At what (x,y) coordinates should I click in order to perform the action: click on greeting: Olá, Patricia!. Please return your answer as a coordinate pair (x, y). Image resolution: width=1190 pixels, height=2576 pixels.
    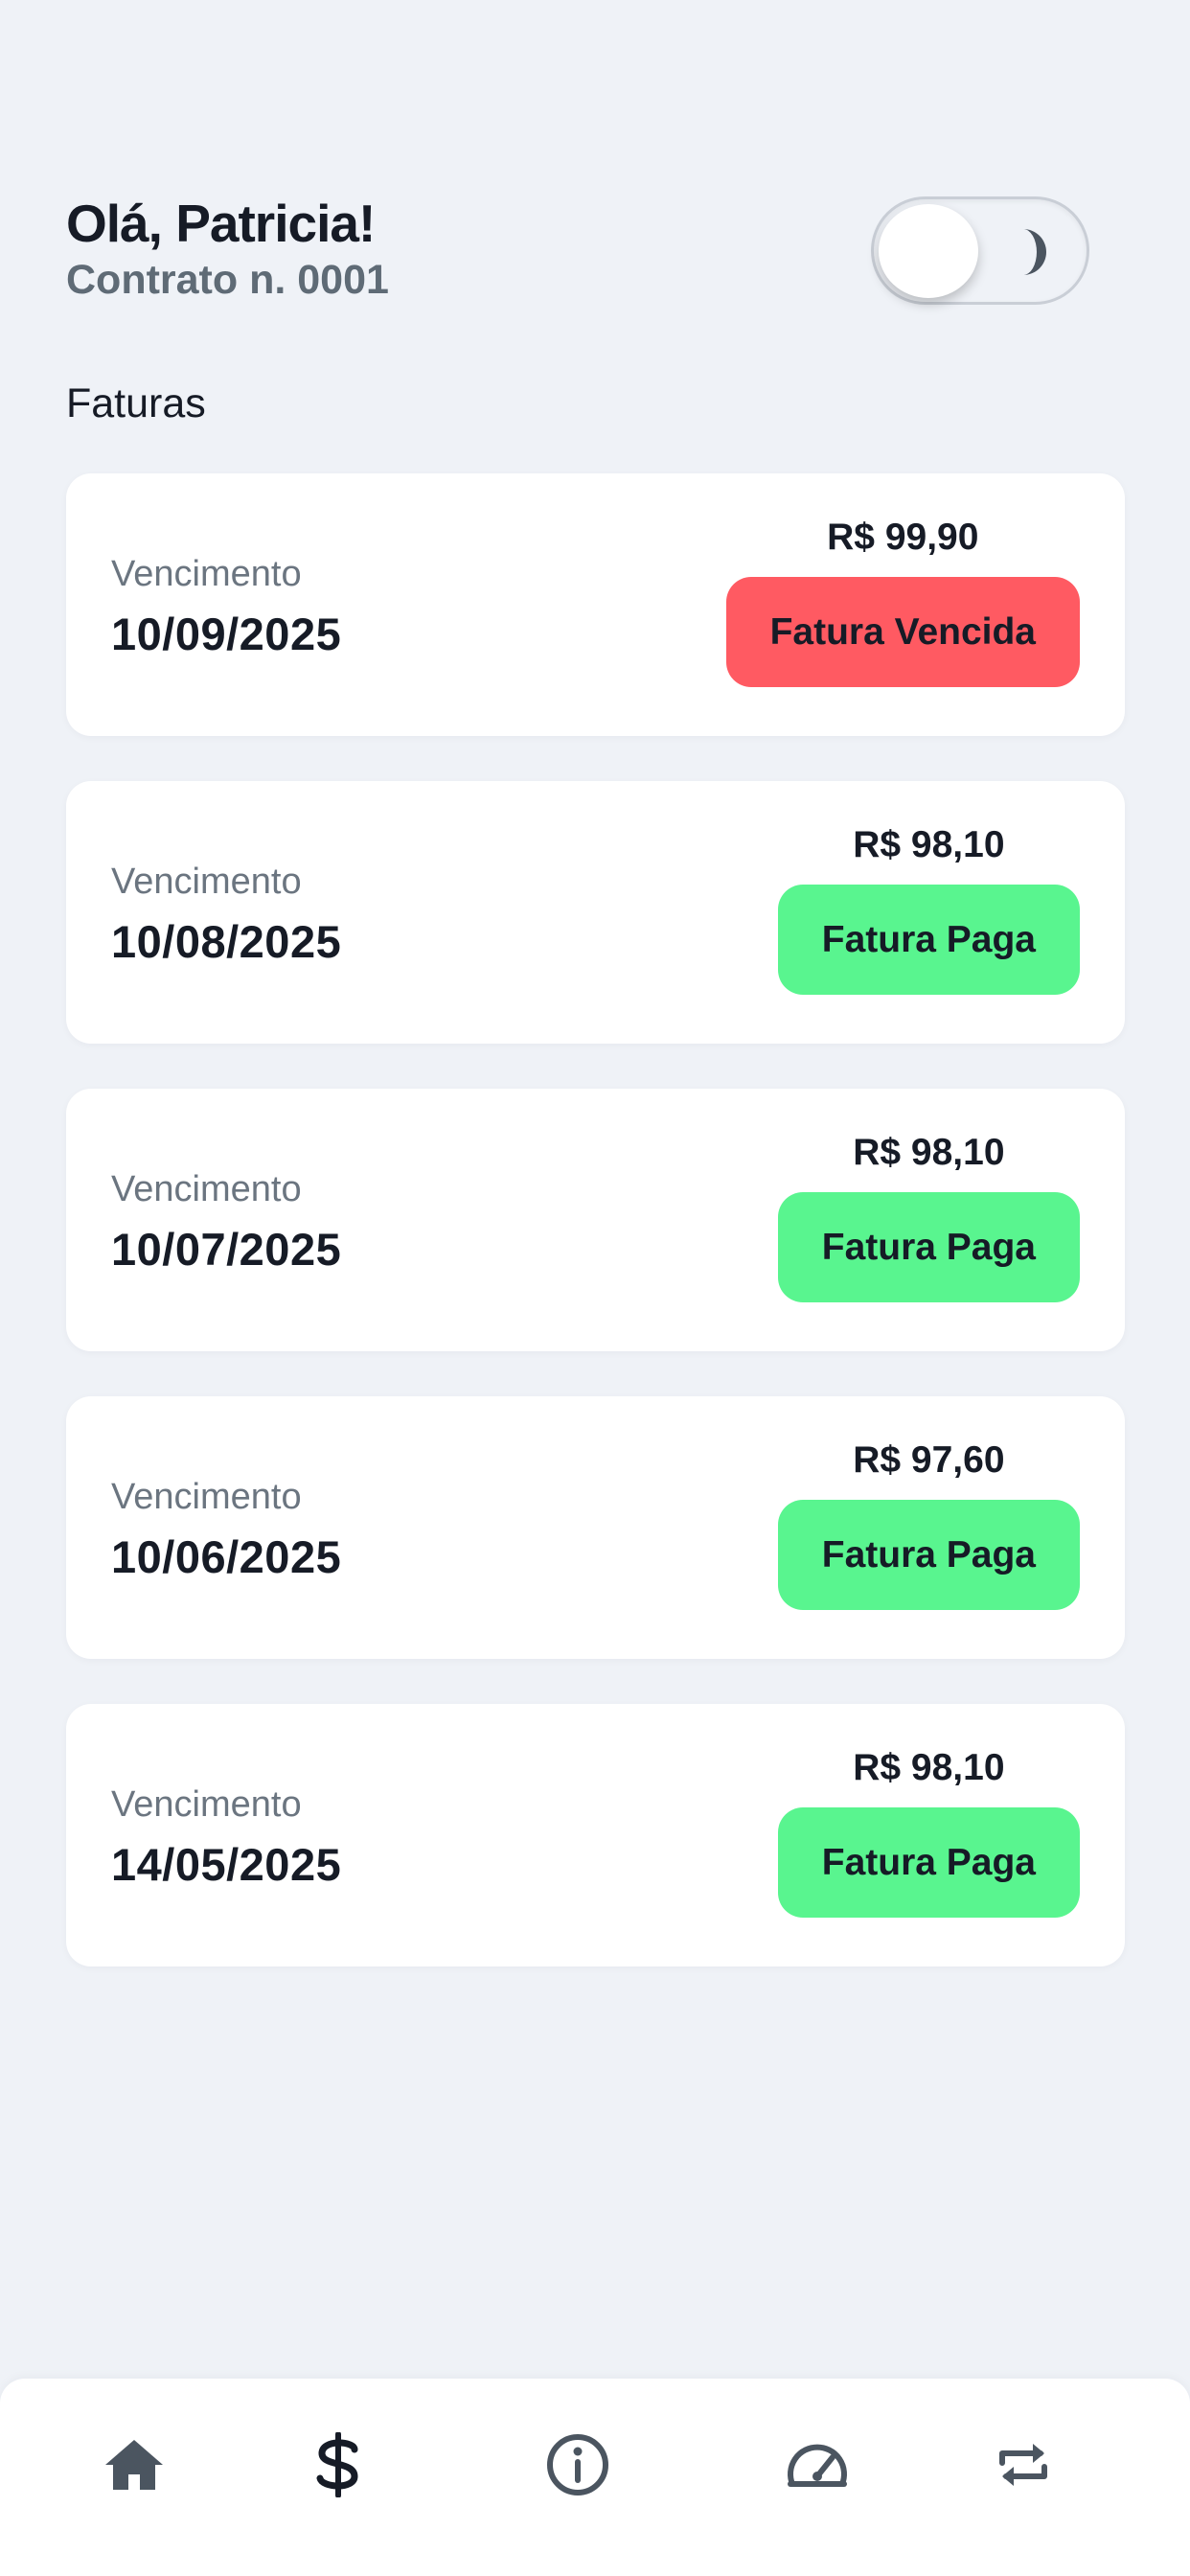
    Looking at the image, I should click on (221, 223).